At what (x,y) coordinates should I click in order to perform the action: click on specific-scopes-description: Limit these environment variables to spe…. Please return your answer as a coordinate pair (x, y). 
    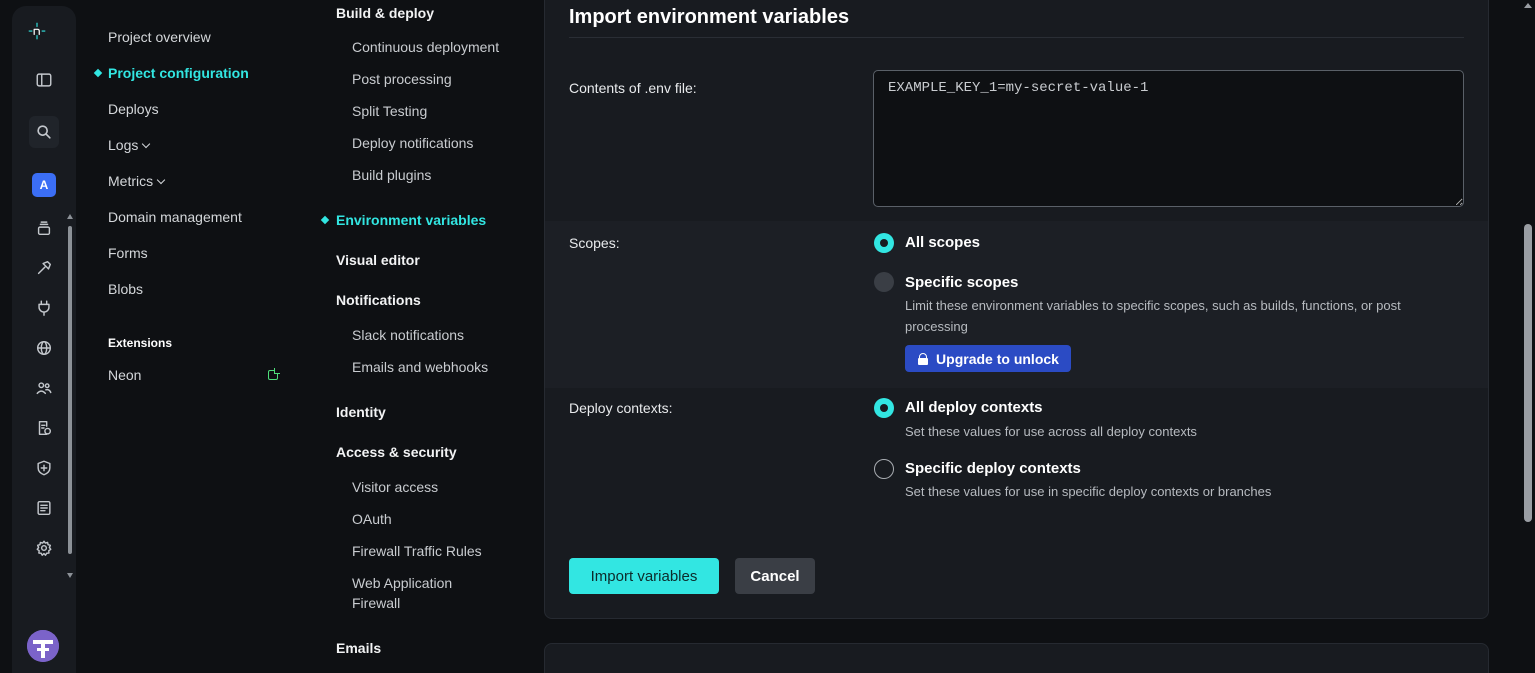
    Looking at the image, I should click on (1153, 316).